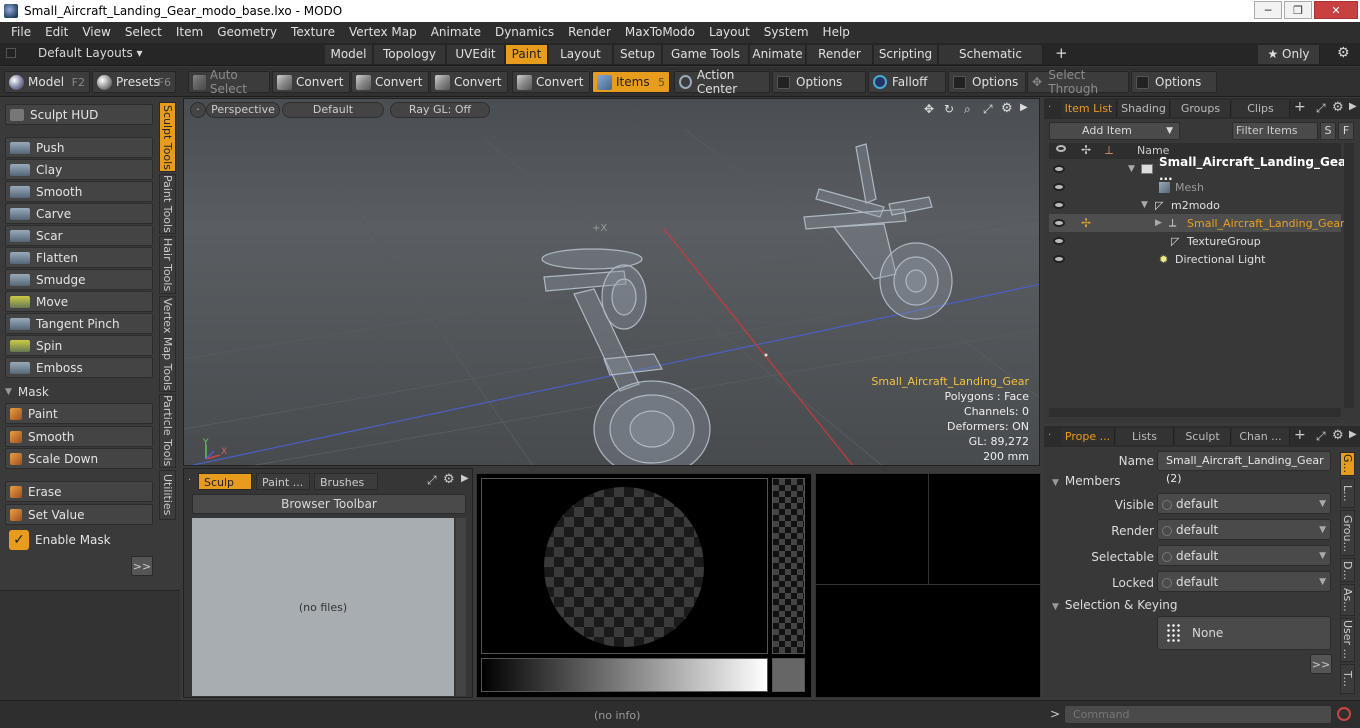  What do you see at coordinates (1145, 436) in the screenshot?
I see `tab-lists: Lists` at bounding box center [1145, 436].